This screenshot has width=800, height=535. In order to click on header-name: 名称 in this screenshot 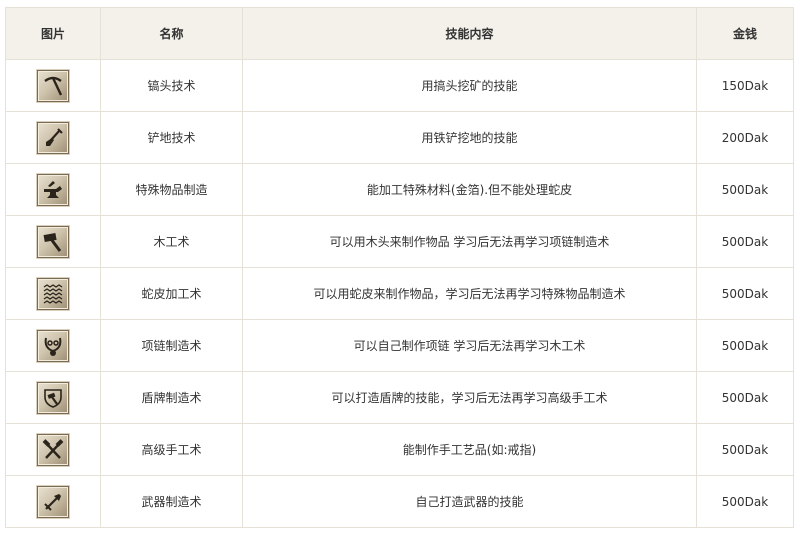, I will do `click(171, 33)`.